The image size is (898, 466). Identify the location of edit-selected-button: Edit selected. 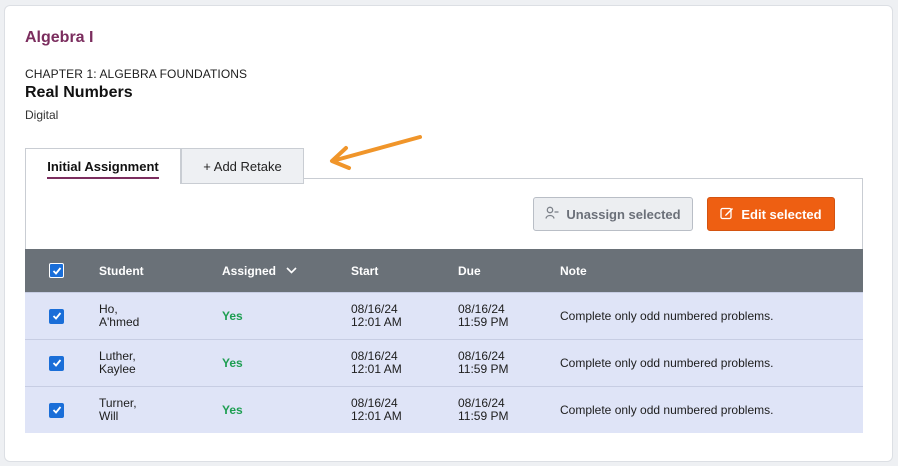
(771, 214).